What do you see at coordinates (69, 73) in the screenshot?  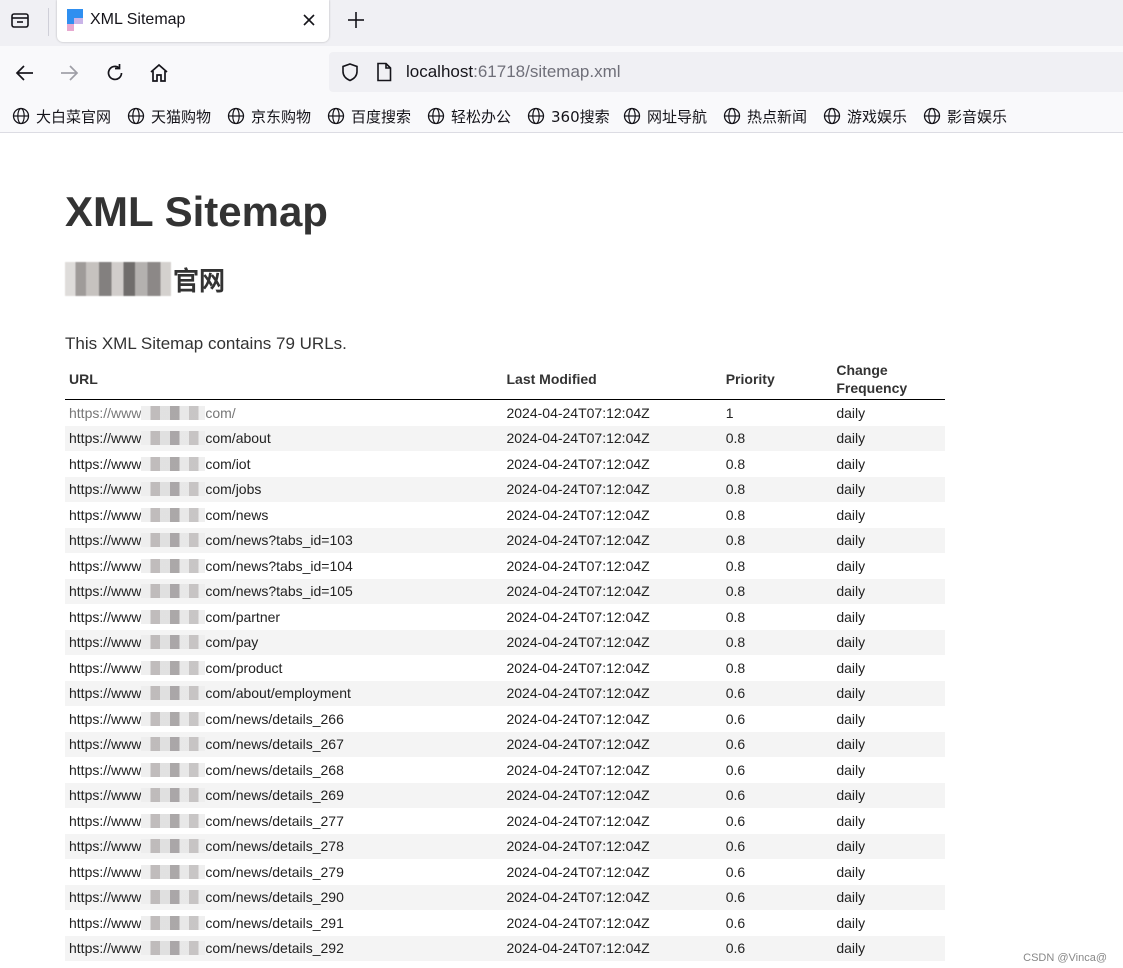 I see `forward-arrow-icon` at bounding box center [69, 73].